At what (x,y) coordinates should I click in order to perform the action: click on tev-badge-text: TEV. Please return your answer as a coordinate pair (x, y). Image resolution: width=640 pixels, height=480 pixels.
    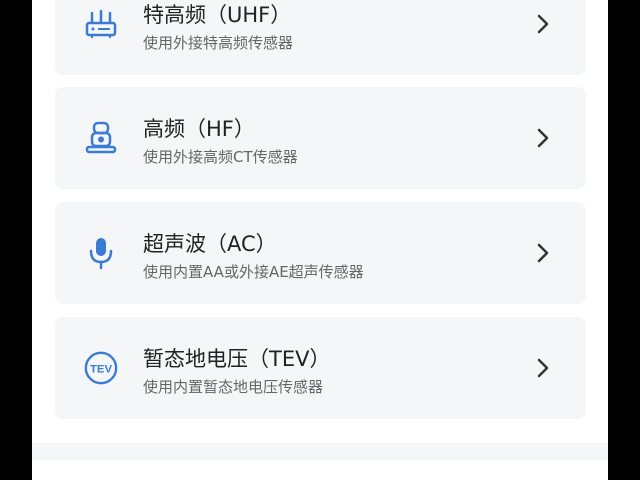
    Looking at the image, I should click on (101, 369).